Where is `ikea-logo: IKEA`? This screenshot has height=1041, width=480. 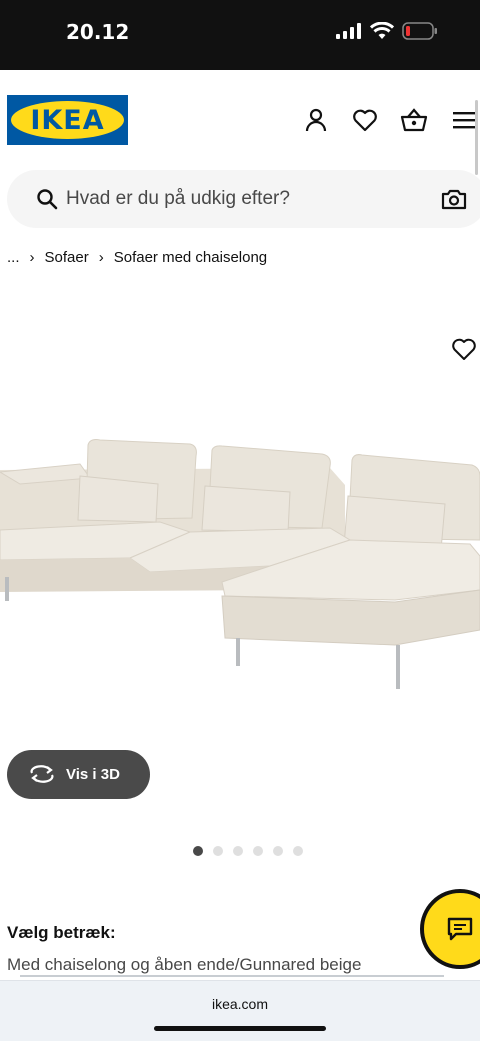 ikea-logo: IKEA is located at coordinates (67, 120).